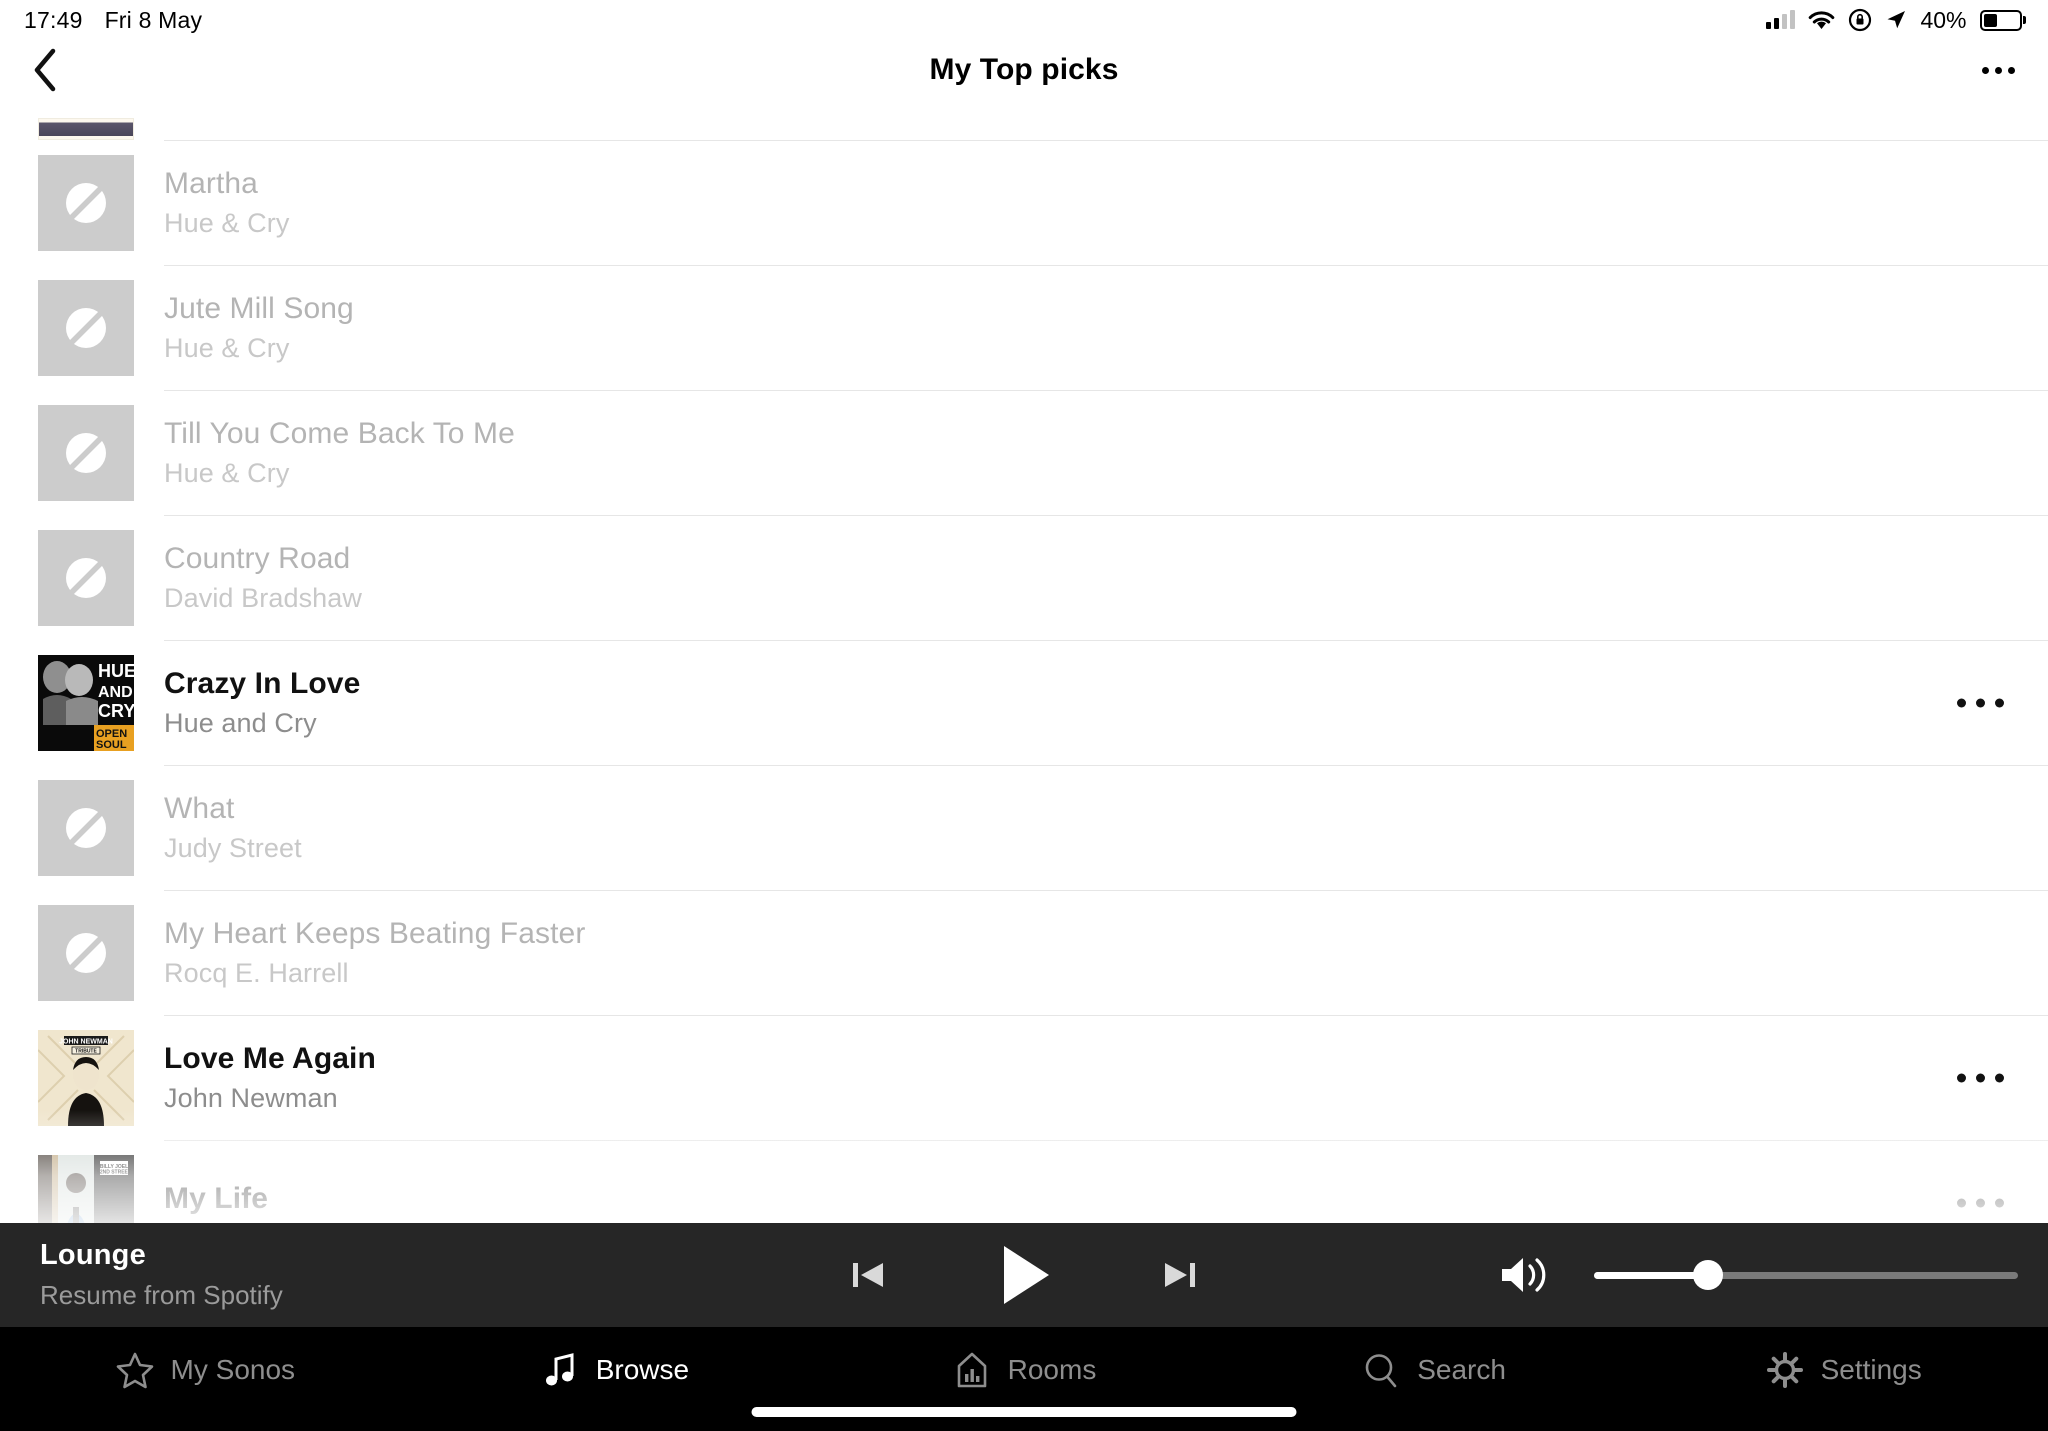 The width and height of the screenshot is (2048, 1431). I want to click on page-title: My Top picks, so click(1024, 69).